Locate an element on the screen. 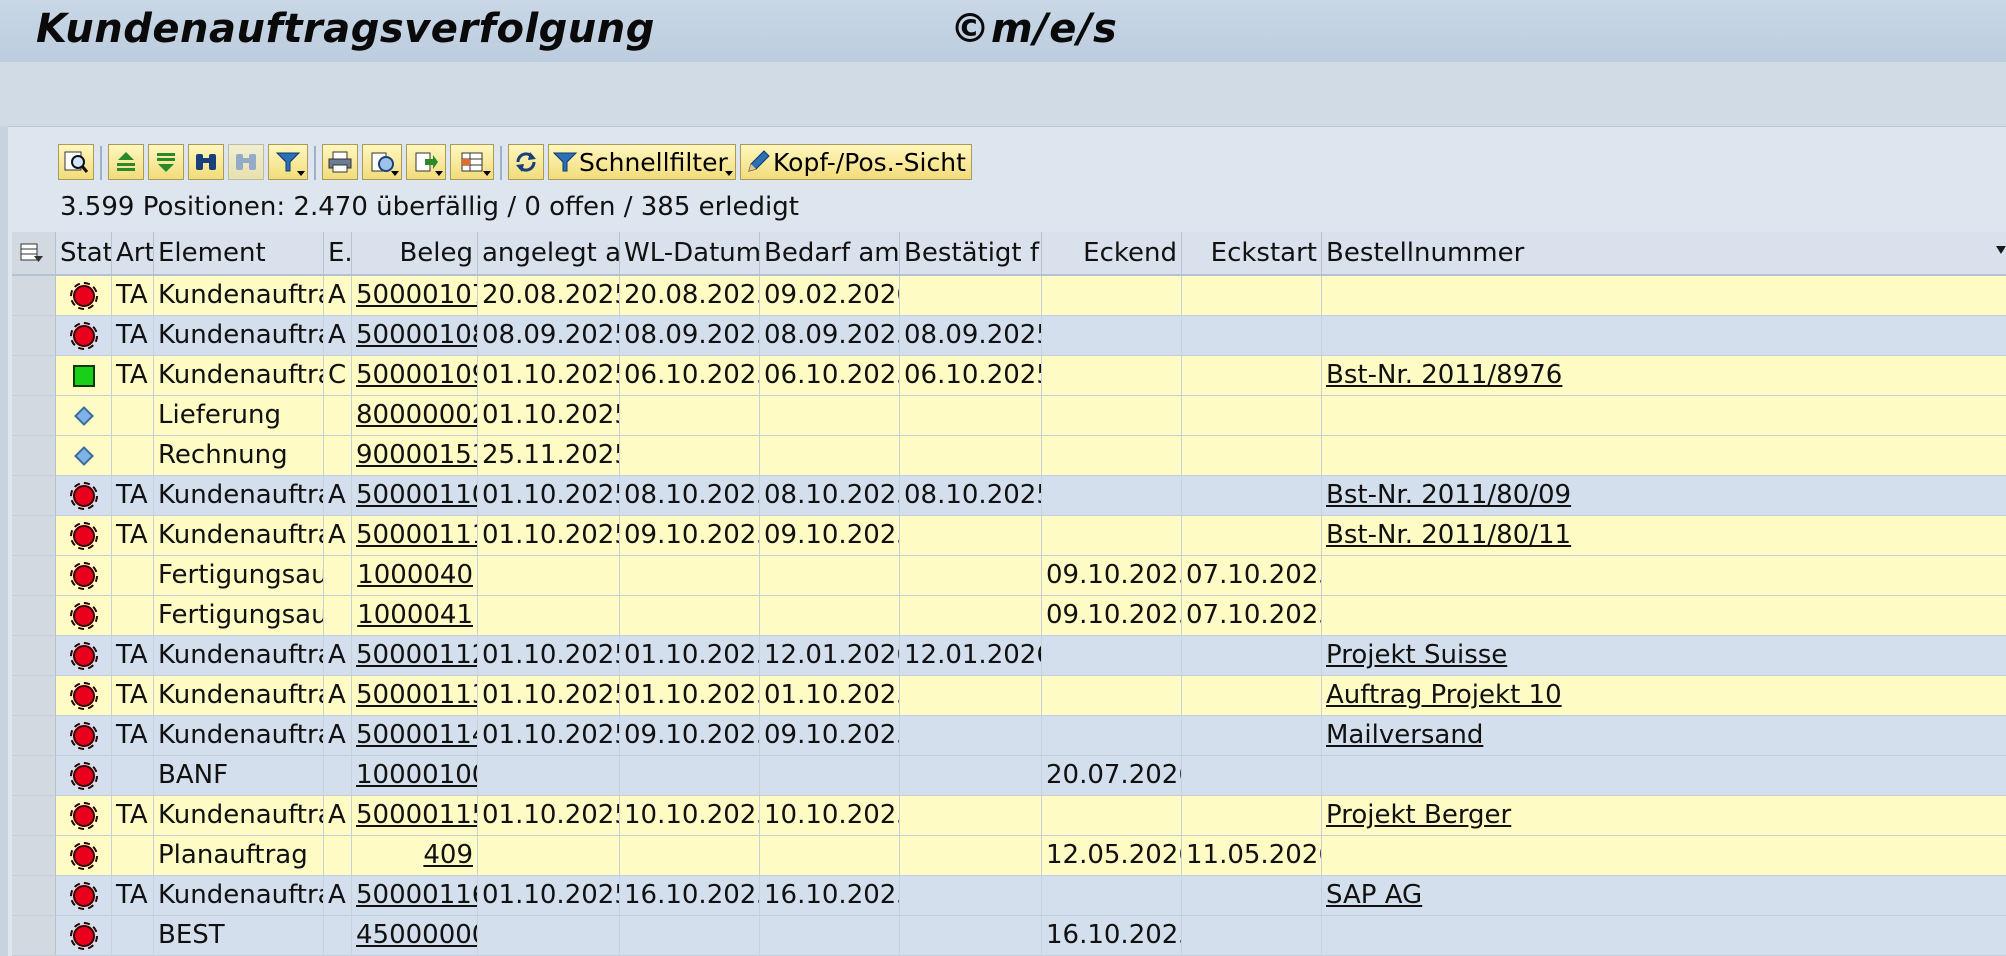 Image resolution: width=2006 pixels, height=956 pixels. cell-bestellnummer-link: Auftrag Projekt 10 is located at coordinates (1664, 695).